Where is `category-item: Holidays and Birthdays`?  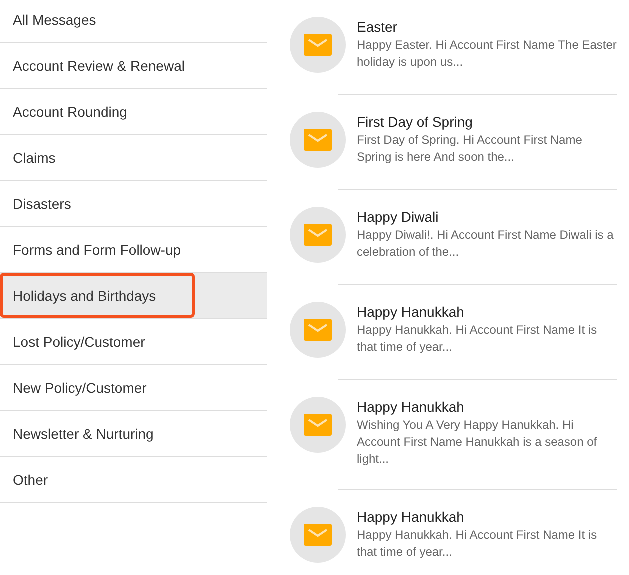 category-item: Holidays and Birthdays is located at coordinates (133, 296).